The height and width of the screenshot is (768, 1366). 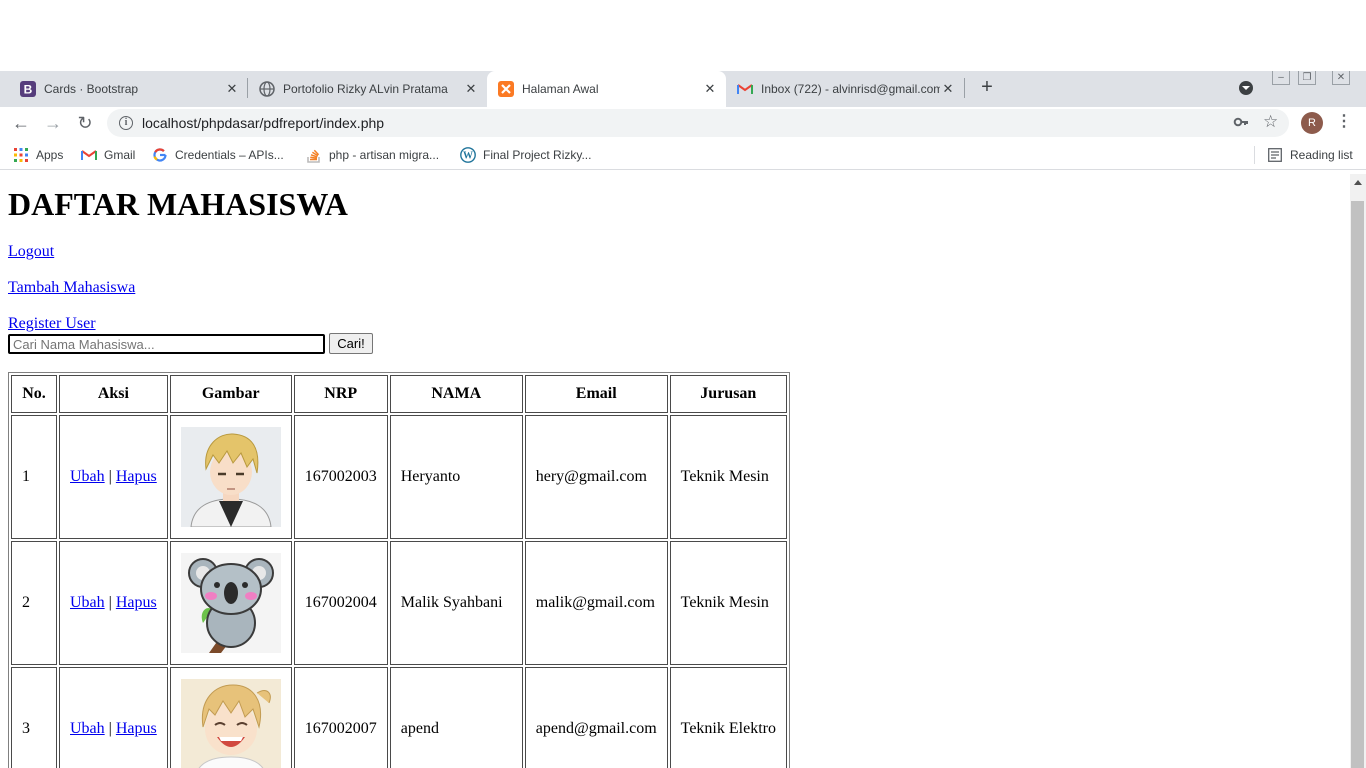 I want to click on menu-kebab-icon: ⋮, so click(x=1344, y=122).